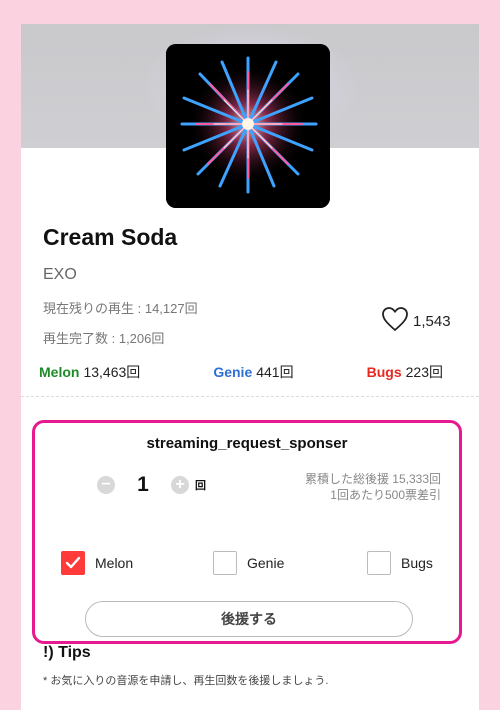 The height and width of the screenshot is (710, 500). Describe the element at coordinates (400, 563) in the screenshot. I see `option-bugs: Bugs` at that location.